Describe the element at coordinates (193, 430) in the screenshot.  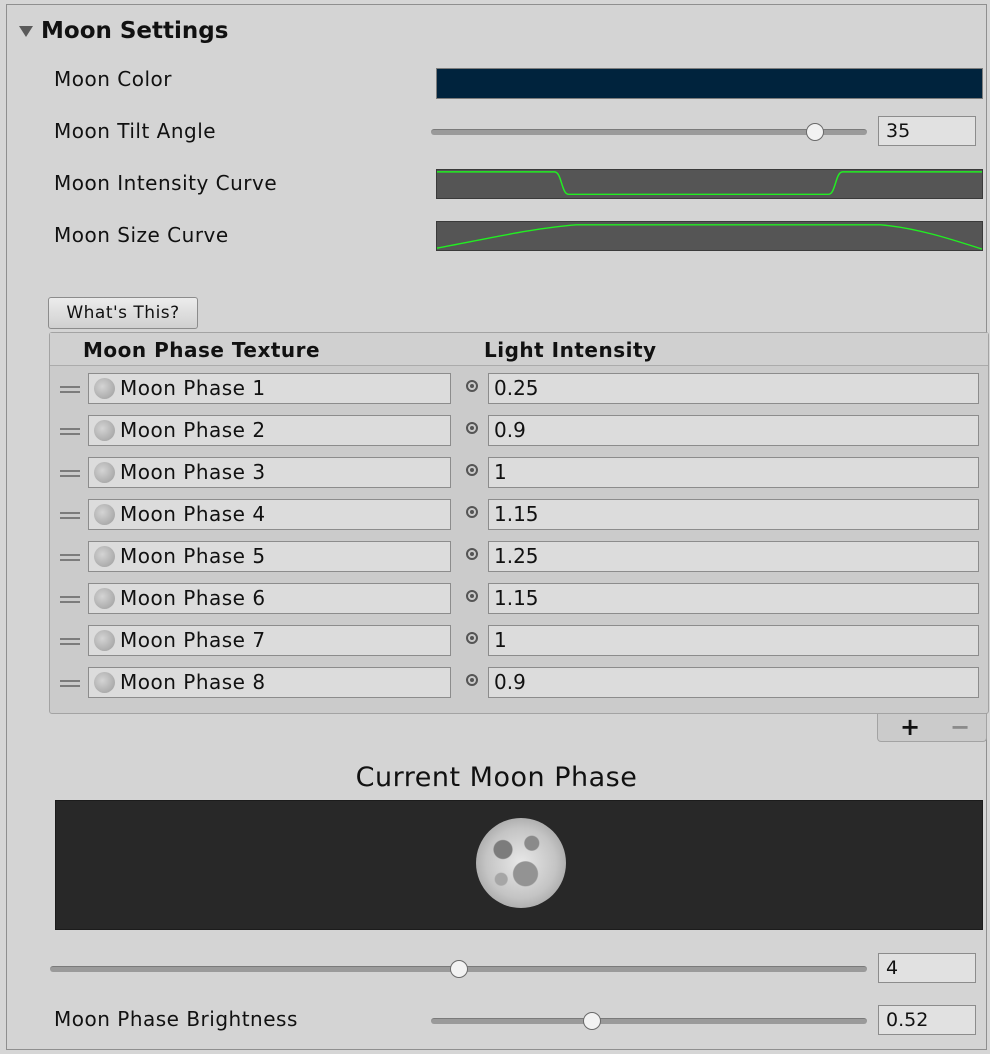
I see `texture-name: Moon Phase 2` at that location.